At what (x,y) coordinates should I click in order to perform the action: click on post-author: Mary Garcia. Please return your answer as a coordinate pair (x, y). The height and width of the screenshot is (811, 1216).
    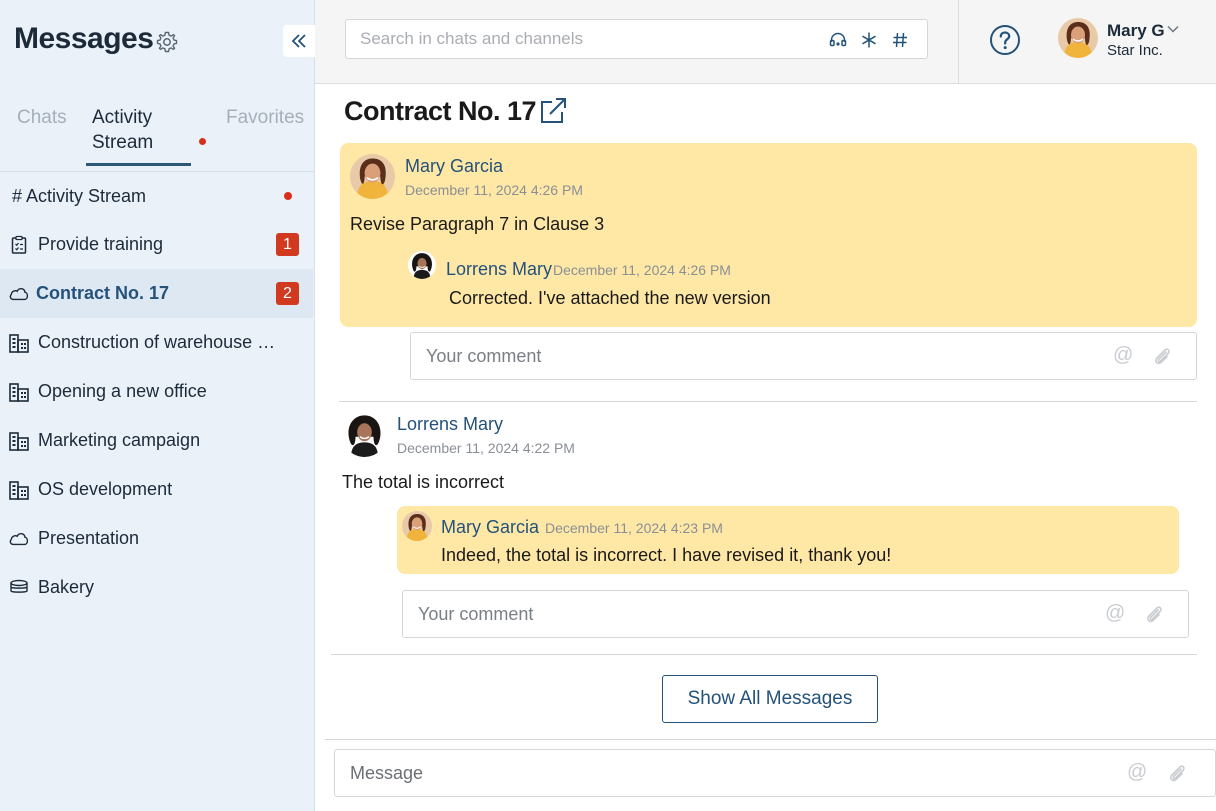
    Looking at the image, I should click on (454, 166).